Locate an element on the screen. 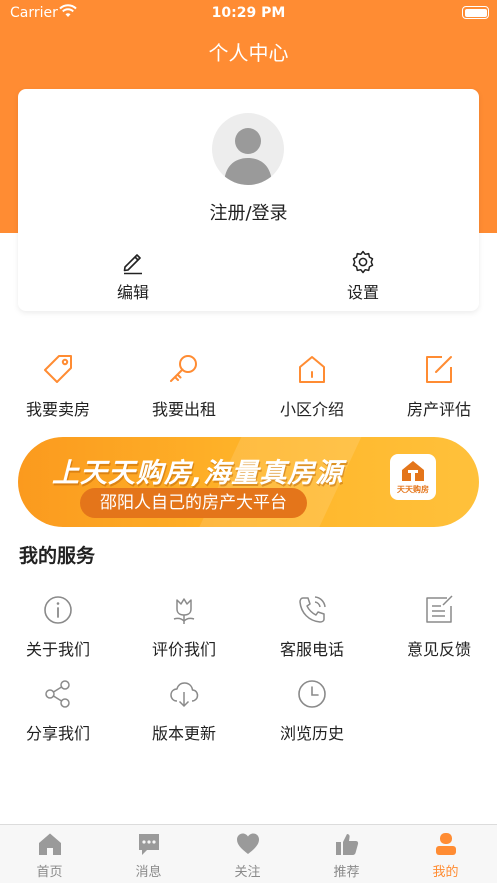 The image size is (497, 883). brand-logo: 天天购房 is located at coordinates (413, 477).